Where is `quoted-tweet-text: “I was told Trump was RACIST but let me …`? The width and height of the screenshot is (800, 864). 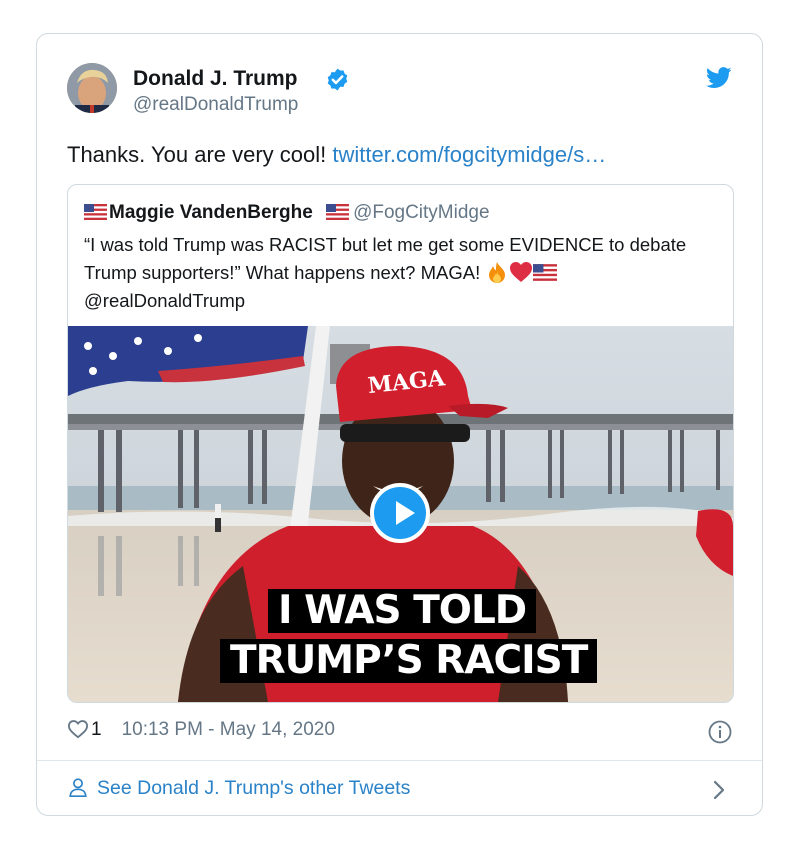 quoted-tweet-text: “I was told Trump was RACIST but let me … is located at coordinates (399, 273).